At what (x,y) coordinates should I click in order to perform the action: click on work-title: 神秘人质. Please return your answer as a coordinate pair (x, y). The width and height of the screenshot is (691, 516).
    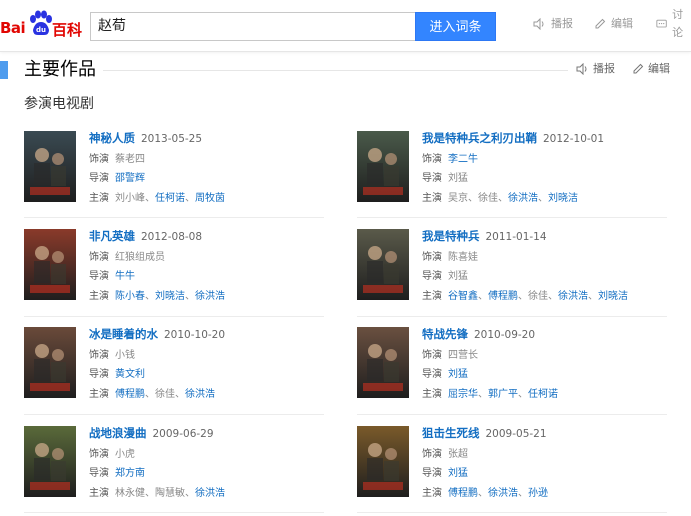
    Looking at the image, I should click on (112, 138).